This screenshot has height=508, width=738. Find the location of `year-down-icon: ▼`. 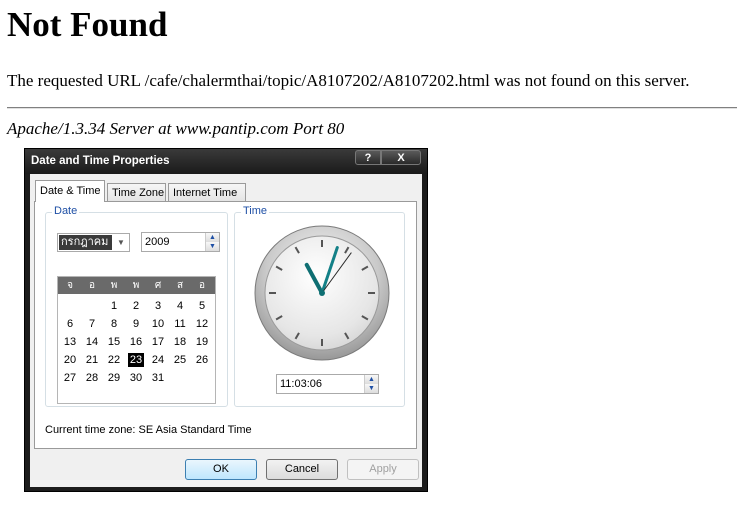

year-down-icon: ▼ is located at coordinates (212, 246).